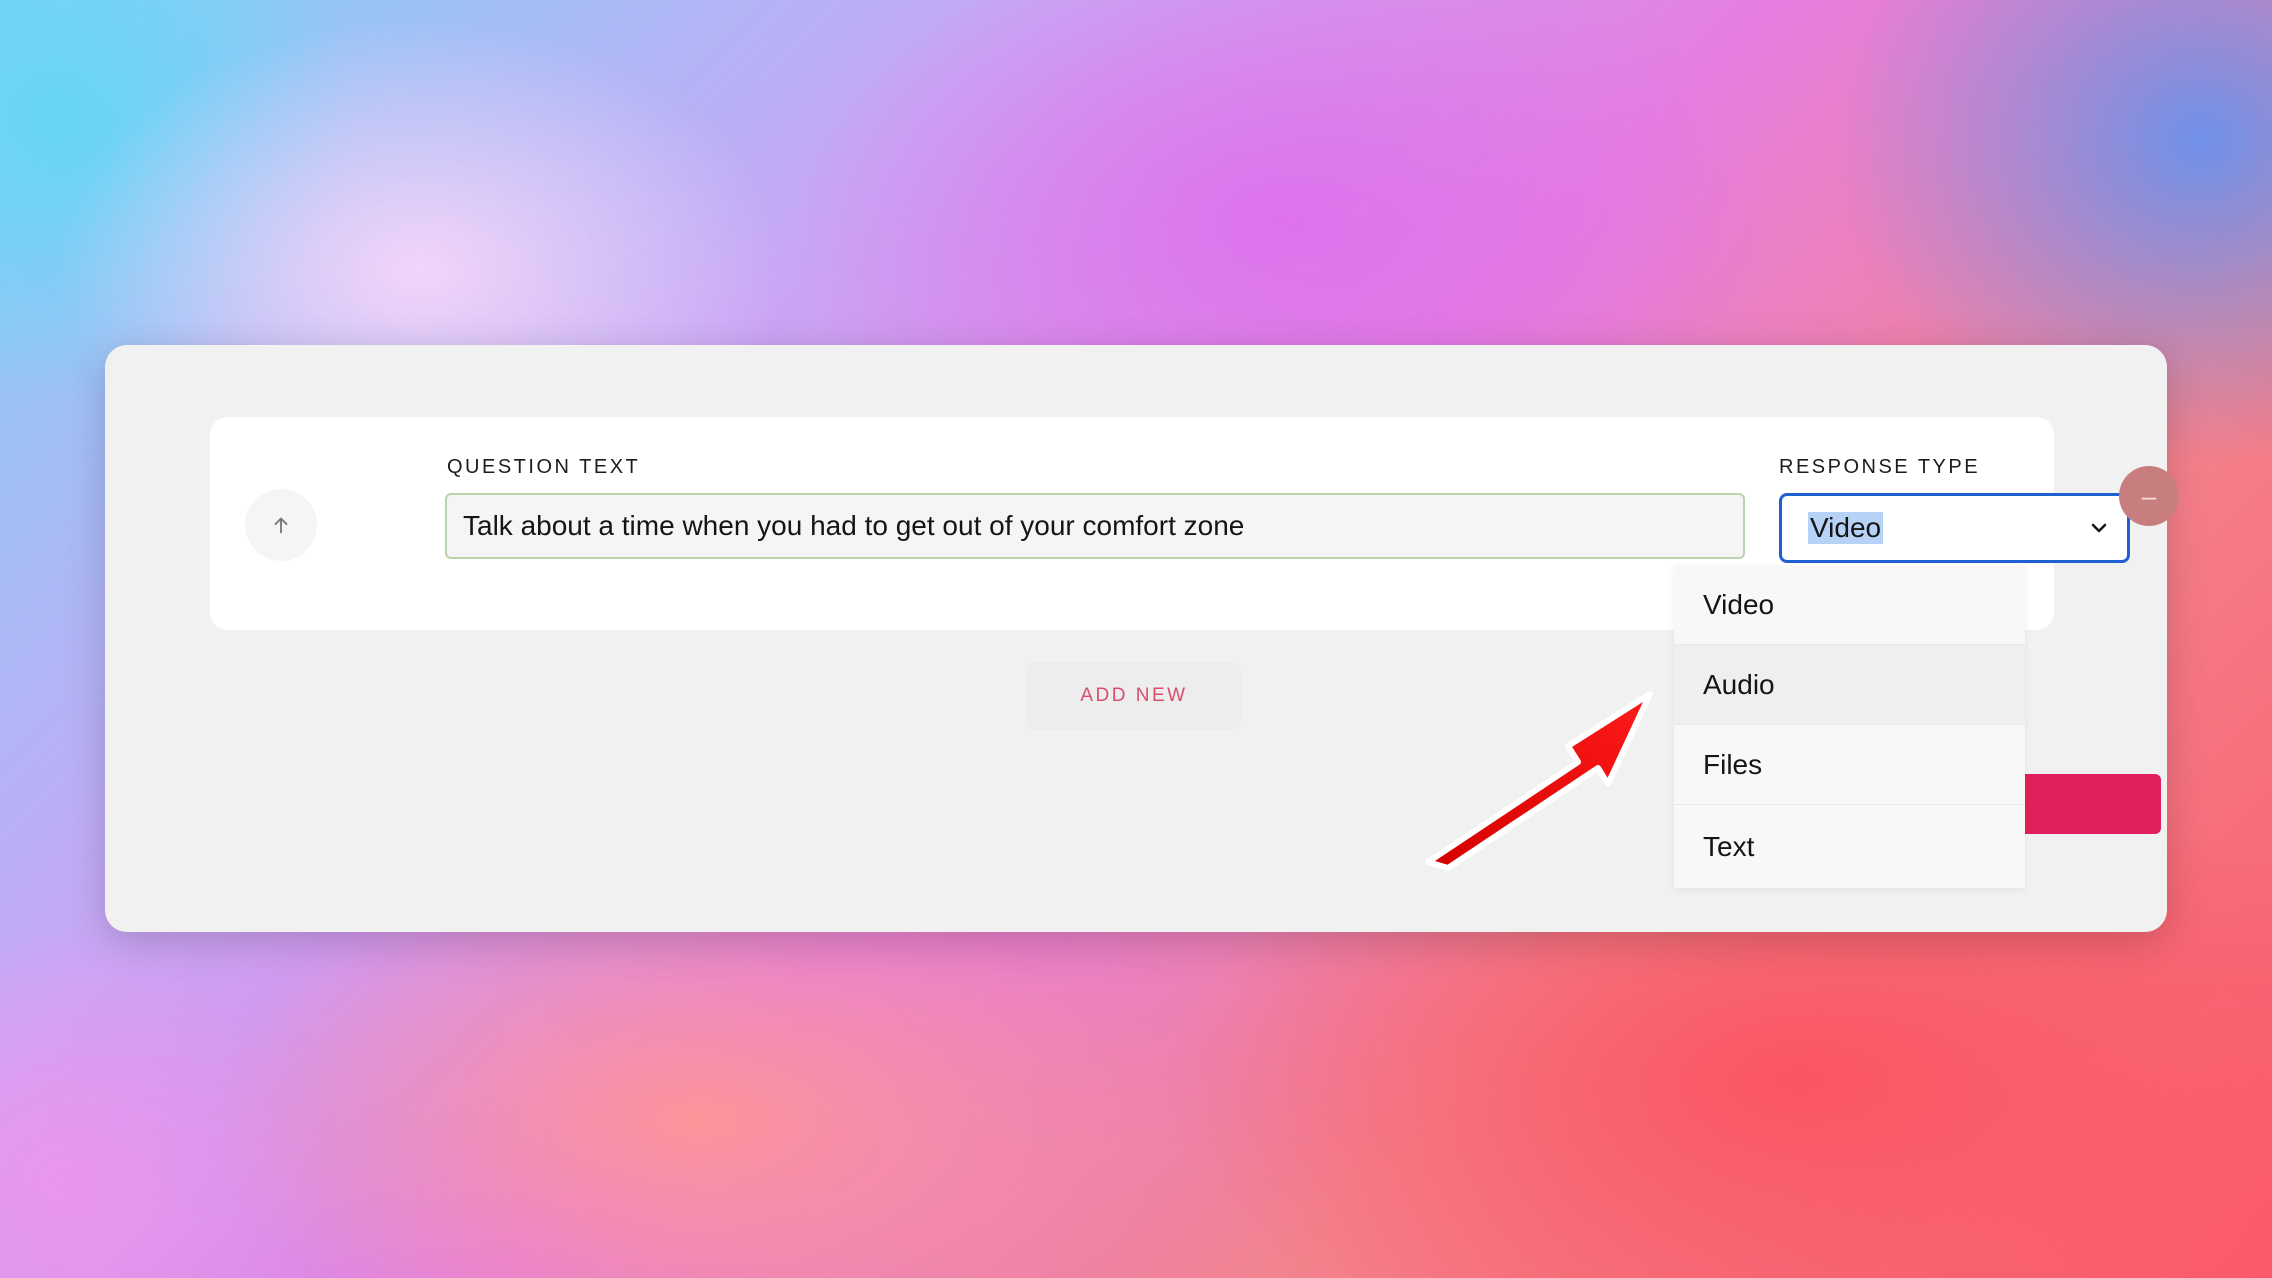 The image size is (2272, 1278). What do you see at coordinates (1539, 781) in the screenshot?
I see `red-arrow-annotation` at bounding box center [1539, 781].